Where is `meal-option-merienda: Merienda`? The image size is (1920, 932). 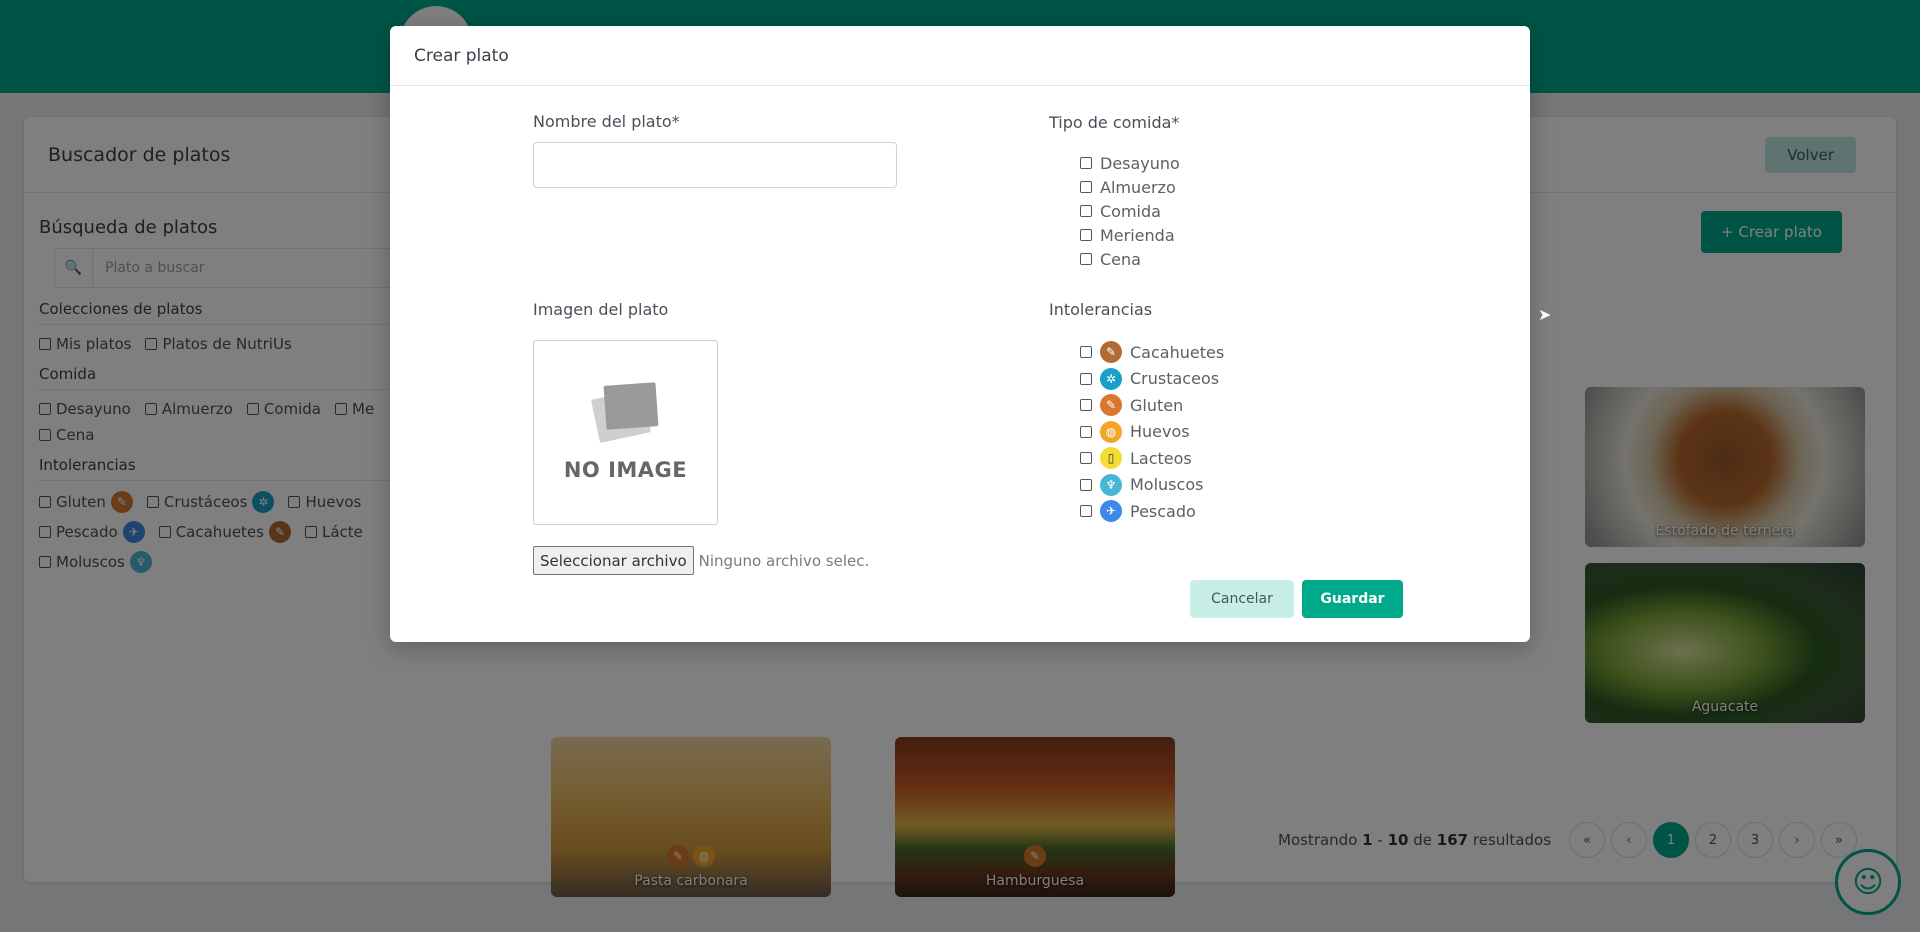
meal-option-merienda: Merienda is located at coordinates (1130, 235).